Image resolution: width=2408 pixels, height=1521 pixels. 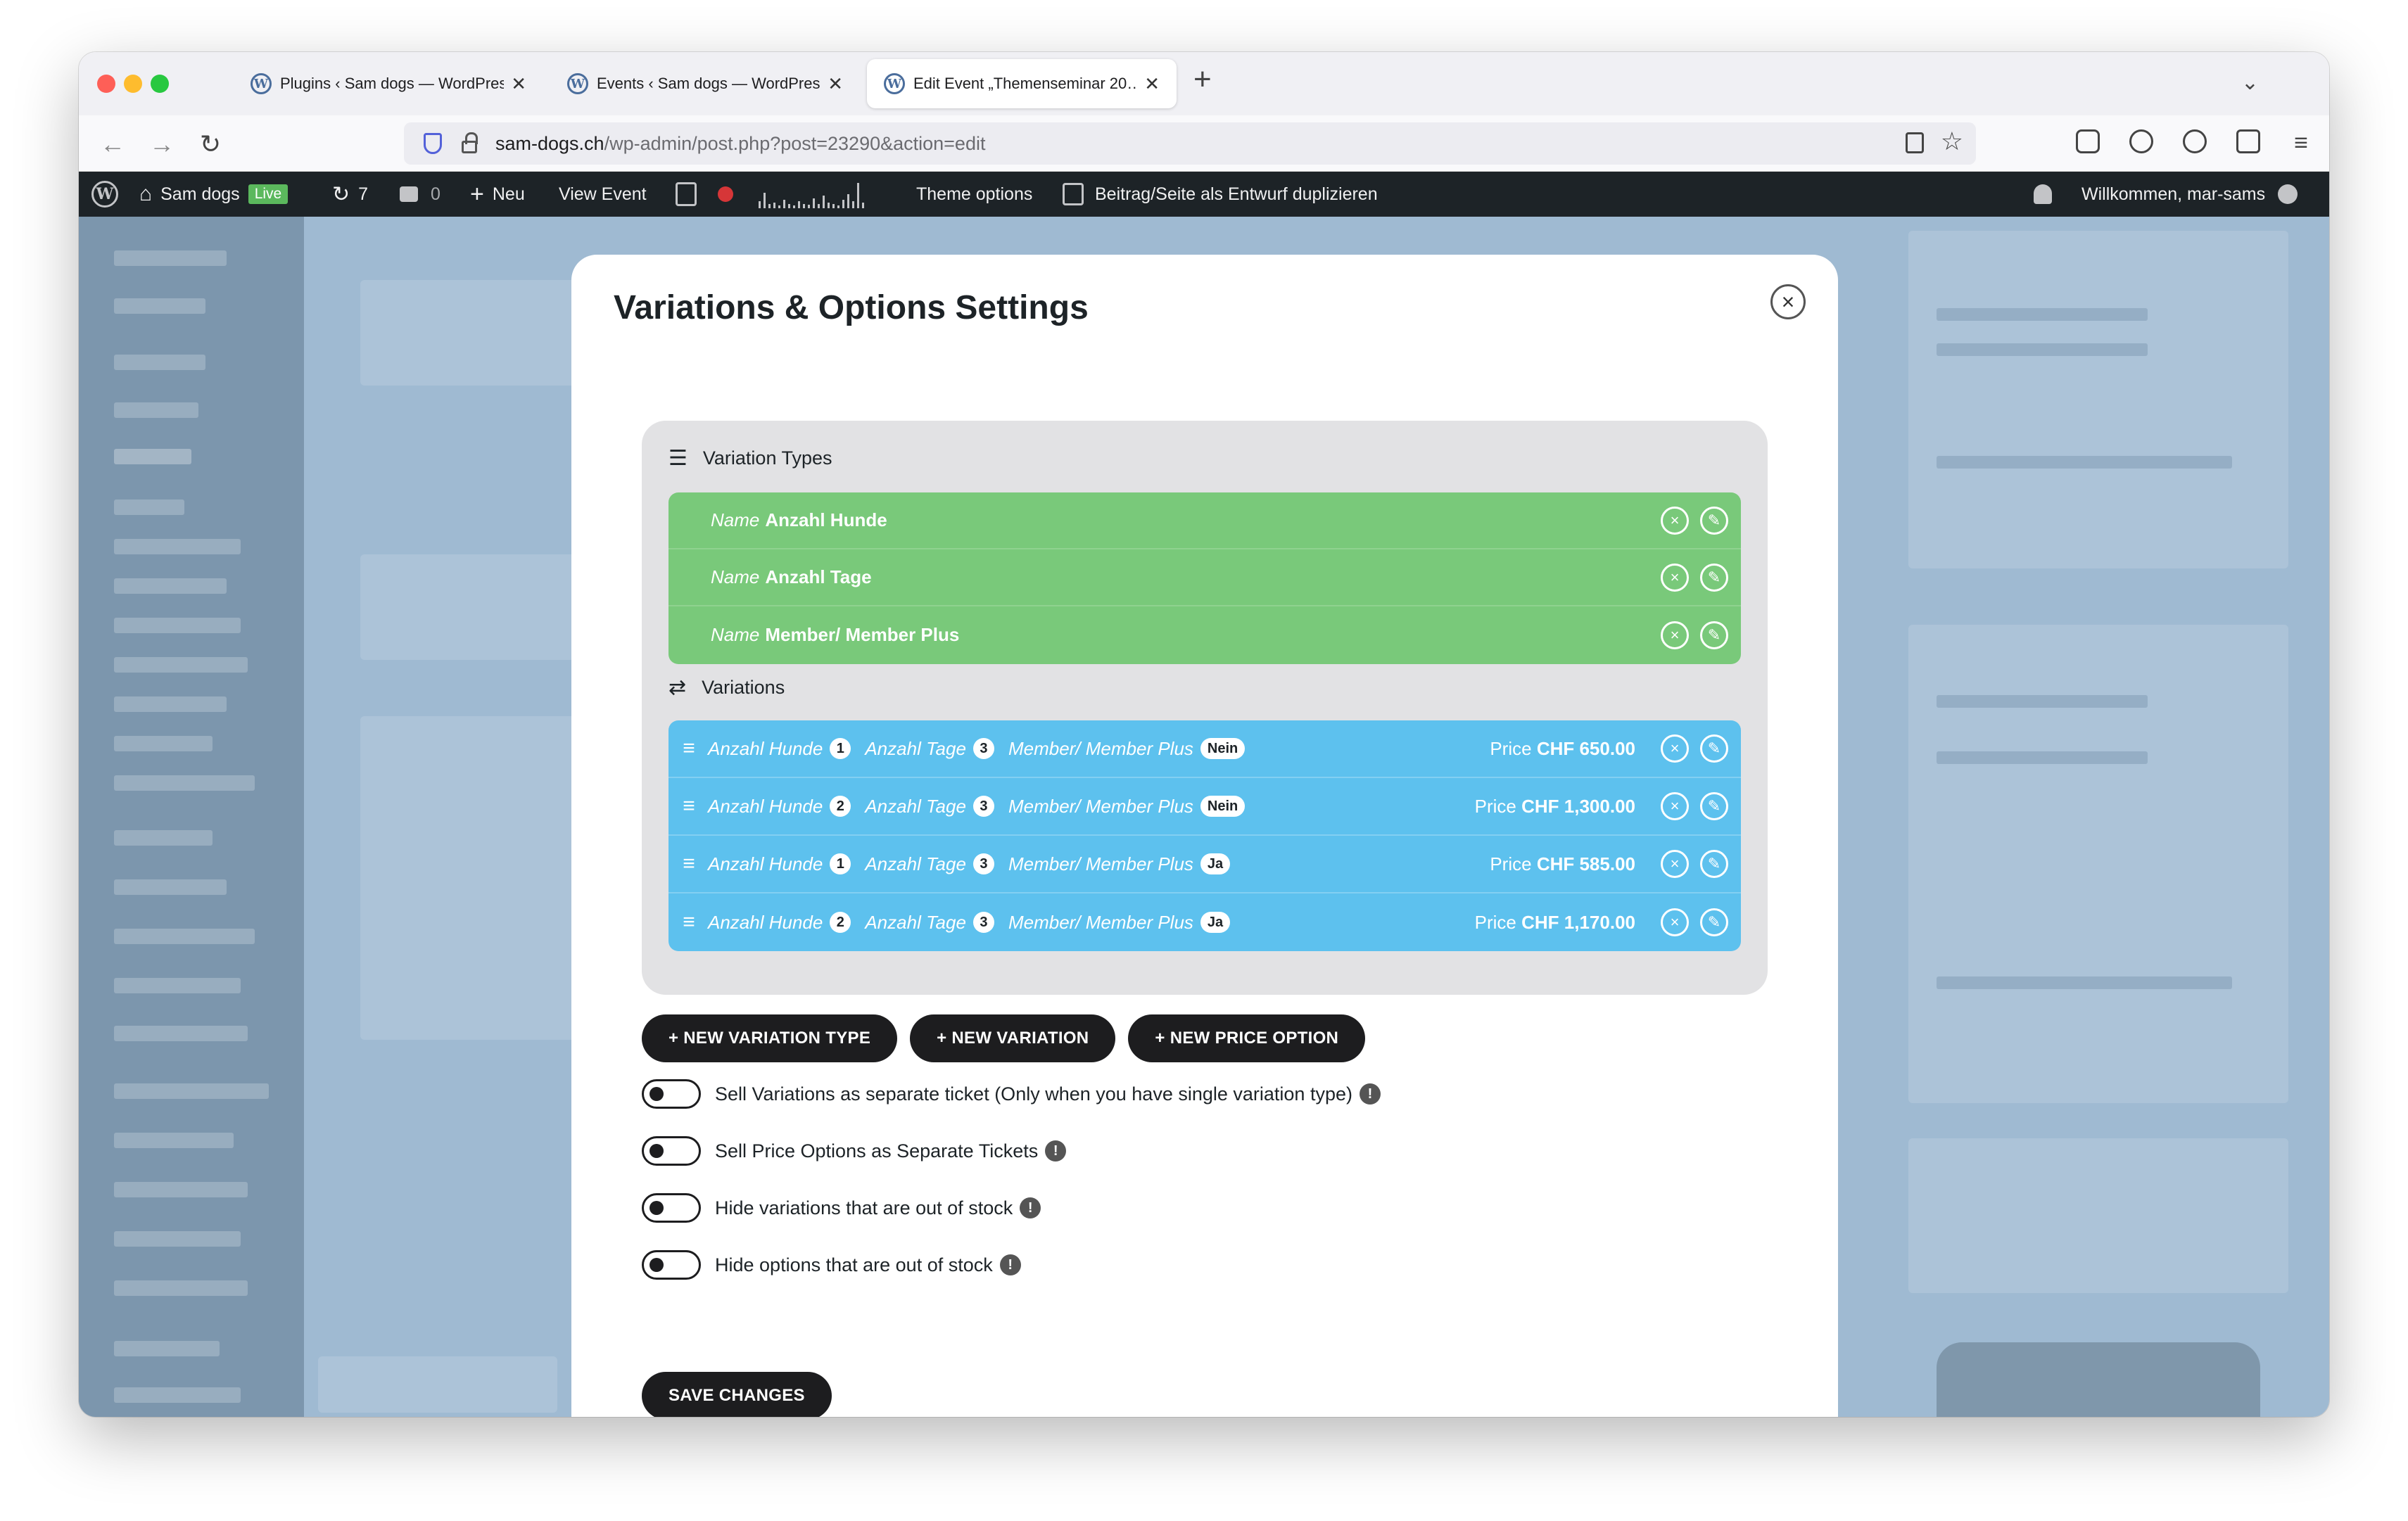 I want to click on notification-bell-icon, so click(x=2043, y=194).